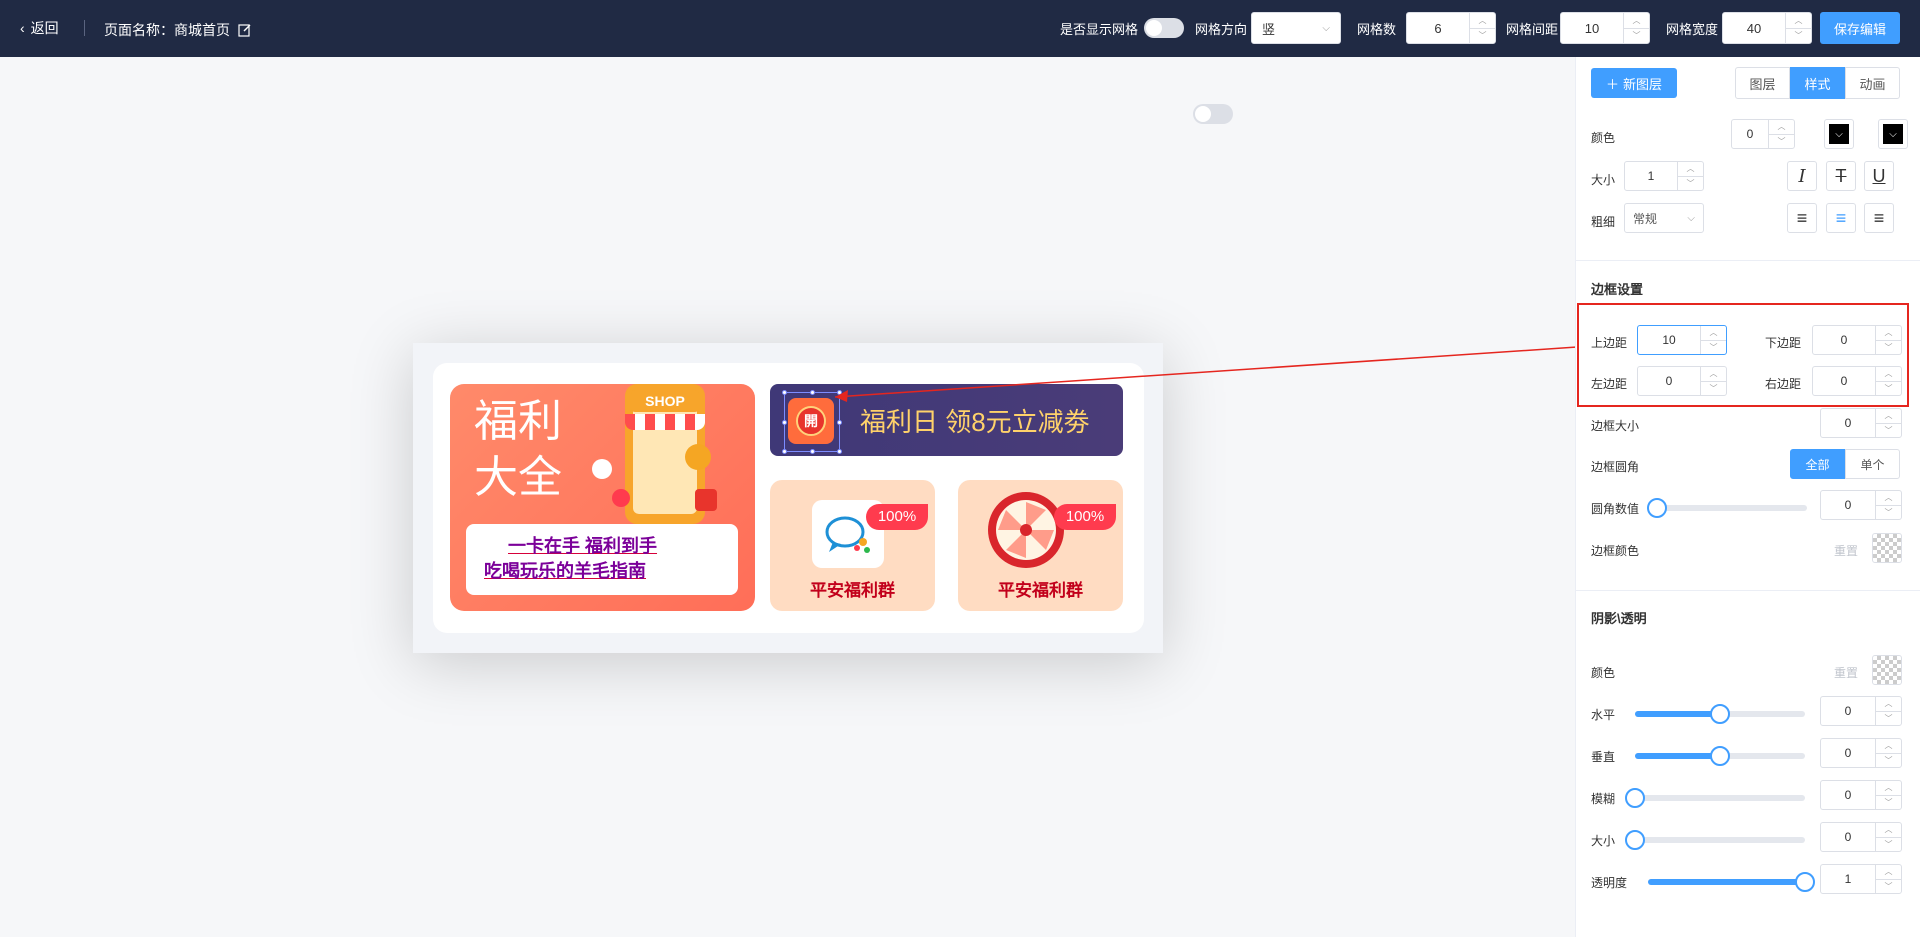 This screenshot has height=937, width=1920. Describe the element at coordinates (1861, 837) in the screenshot. I see `shadow-size-input: 0 ︿ ﹀` at that location.